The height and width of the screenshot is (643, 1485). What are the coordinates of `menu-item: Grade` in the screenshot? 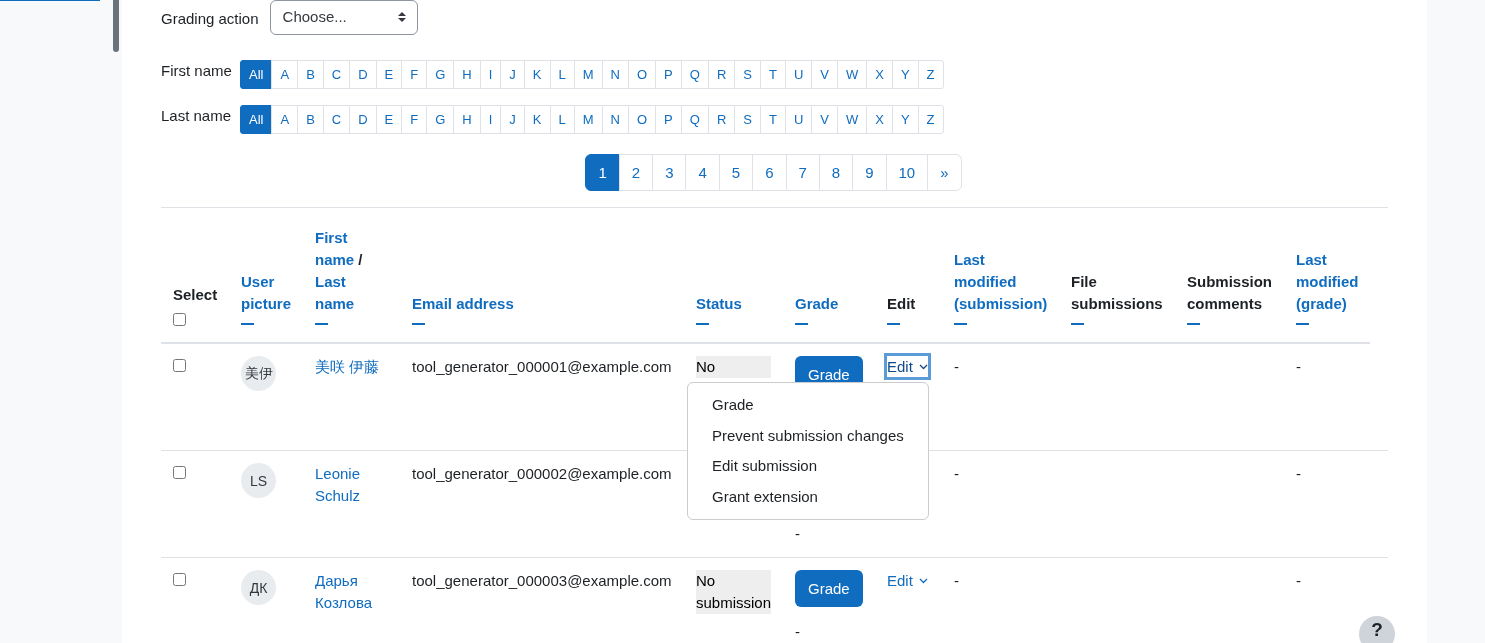 It's located at (808, 405).